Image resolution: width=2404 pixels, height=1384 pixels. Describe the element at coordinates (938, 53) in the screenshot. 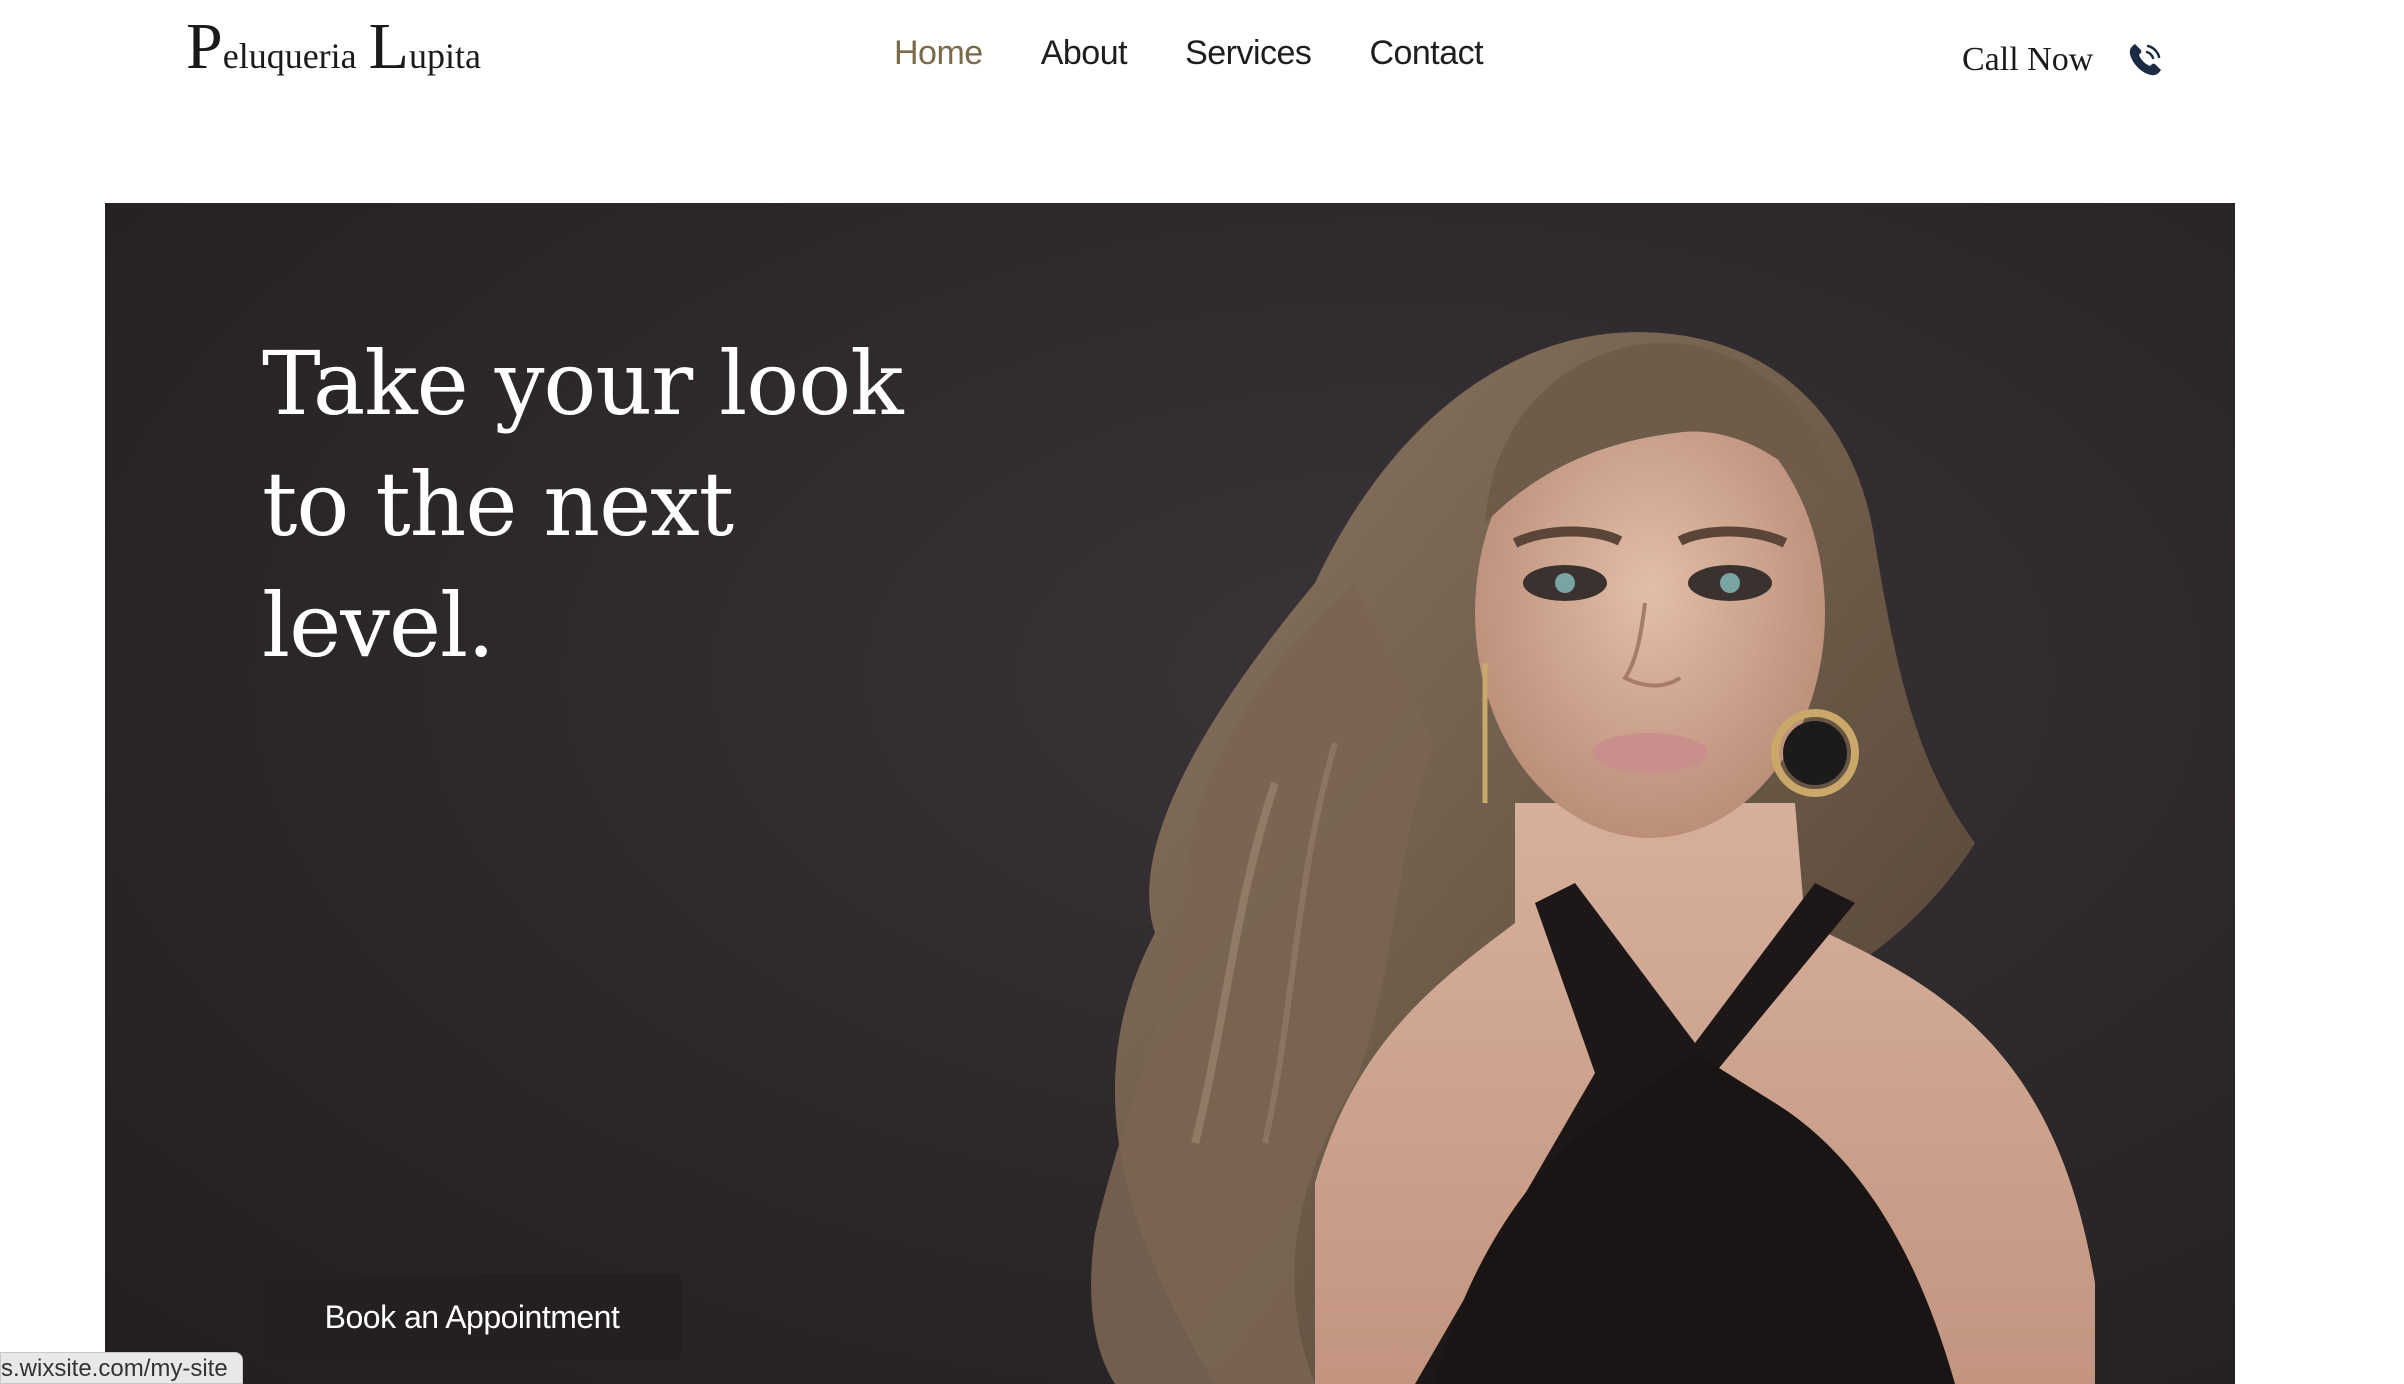

I see `nav-item-home: Home` at that location.